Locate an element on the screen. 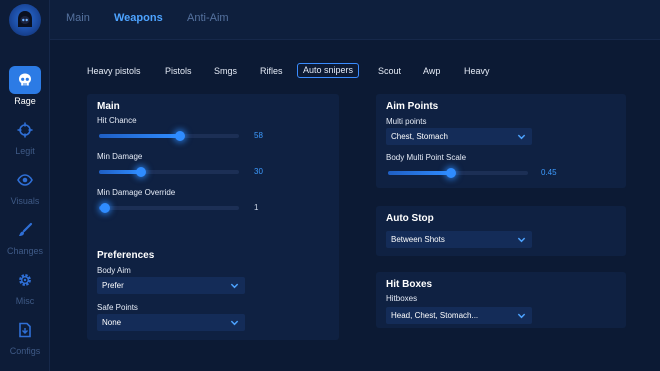  body-aim-value: Prefer is located at coordinates (113, 285).